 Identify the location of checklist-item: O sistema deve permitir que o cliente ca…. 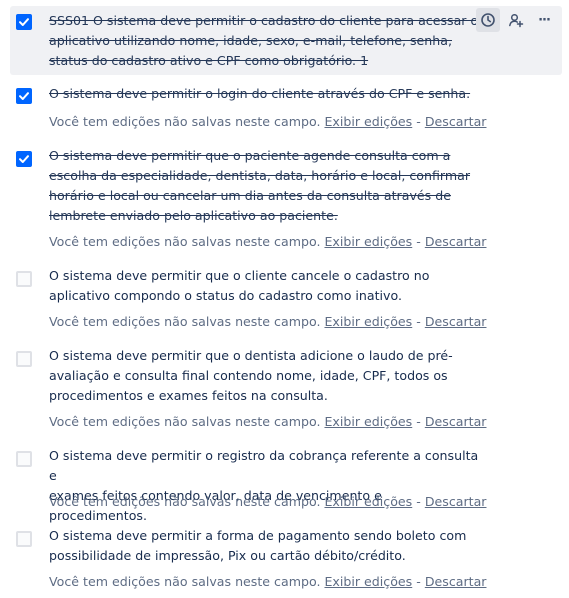
(286, 301).